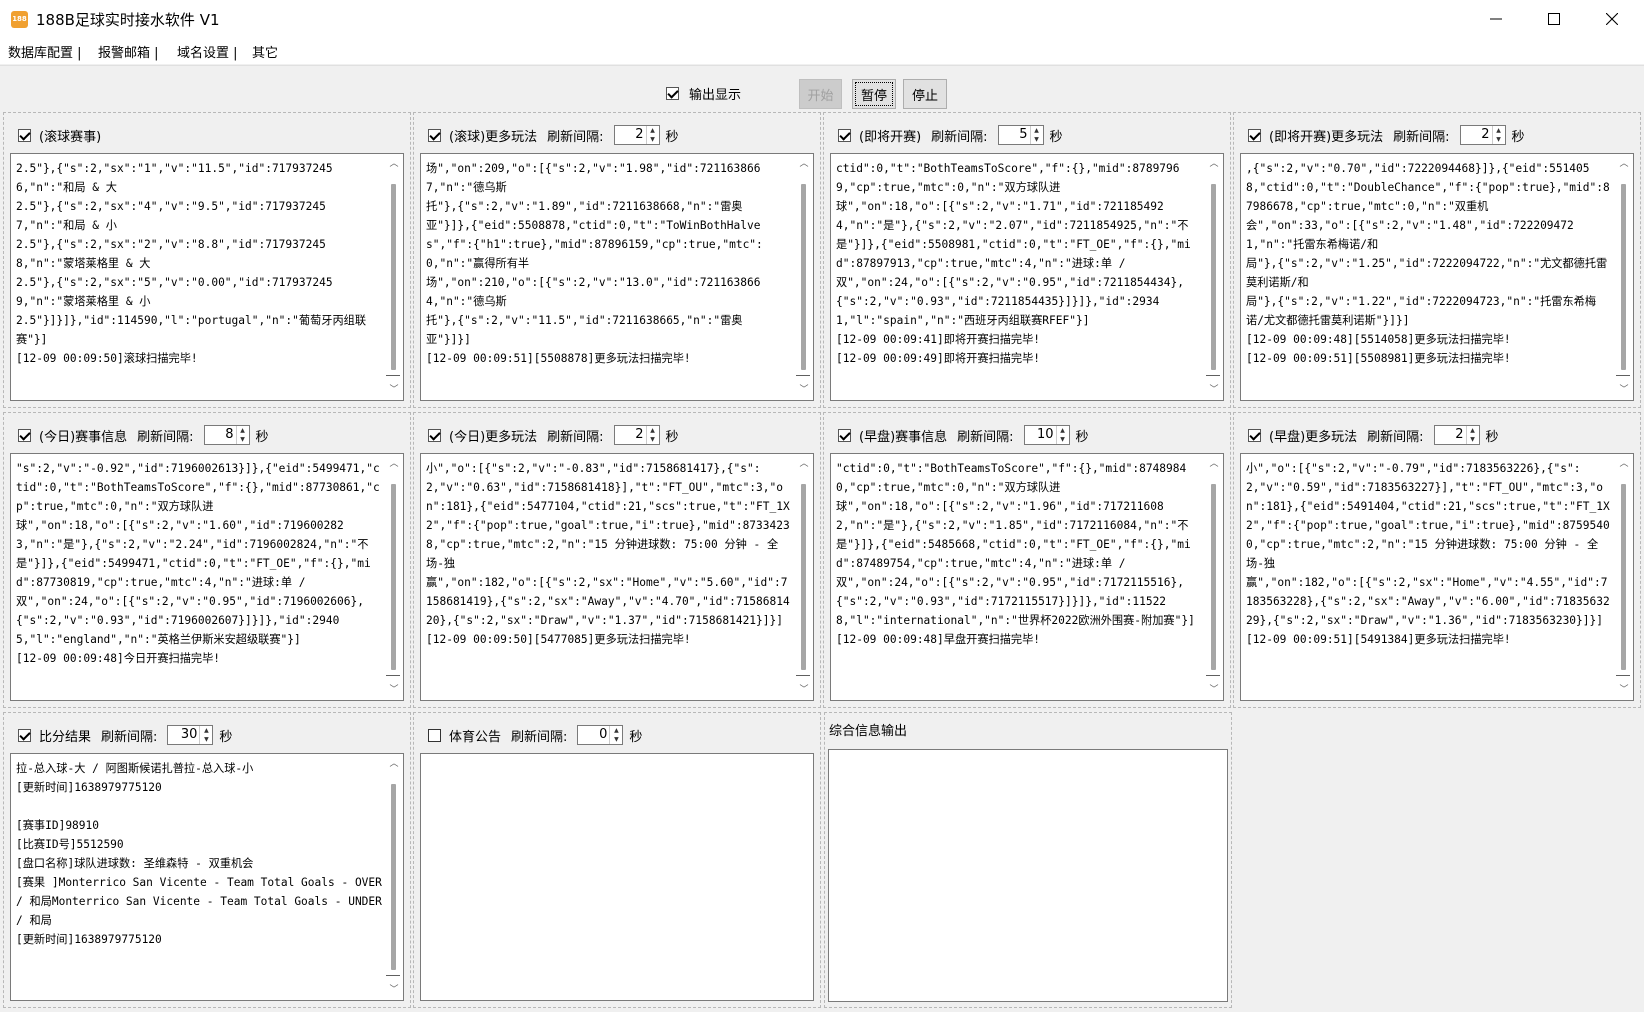 The height and width of the screenshot is (1012, 1644). I want to click on refresh-interval-value: 8, so click(220, 435).